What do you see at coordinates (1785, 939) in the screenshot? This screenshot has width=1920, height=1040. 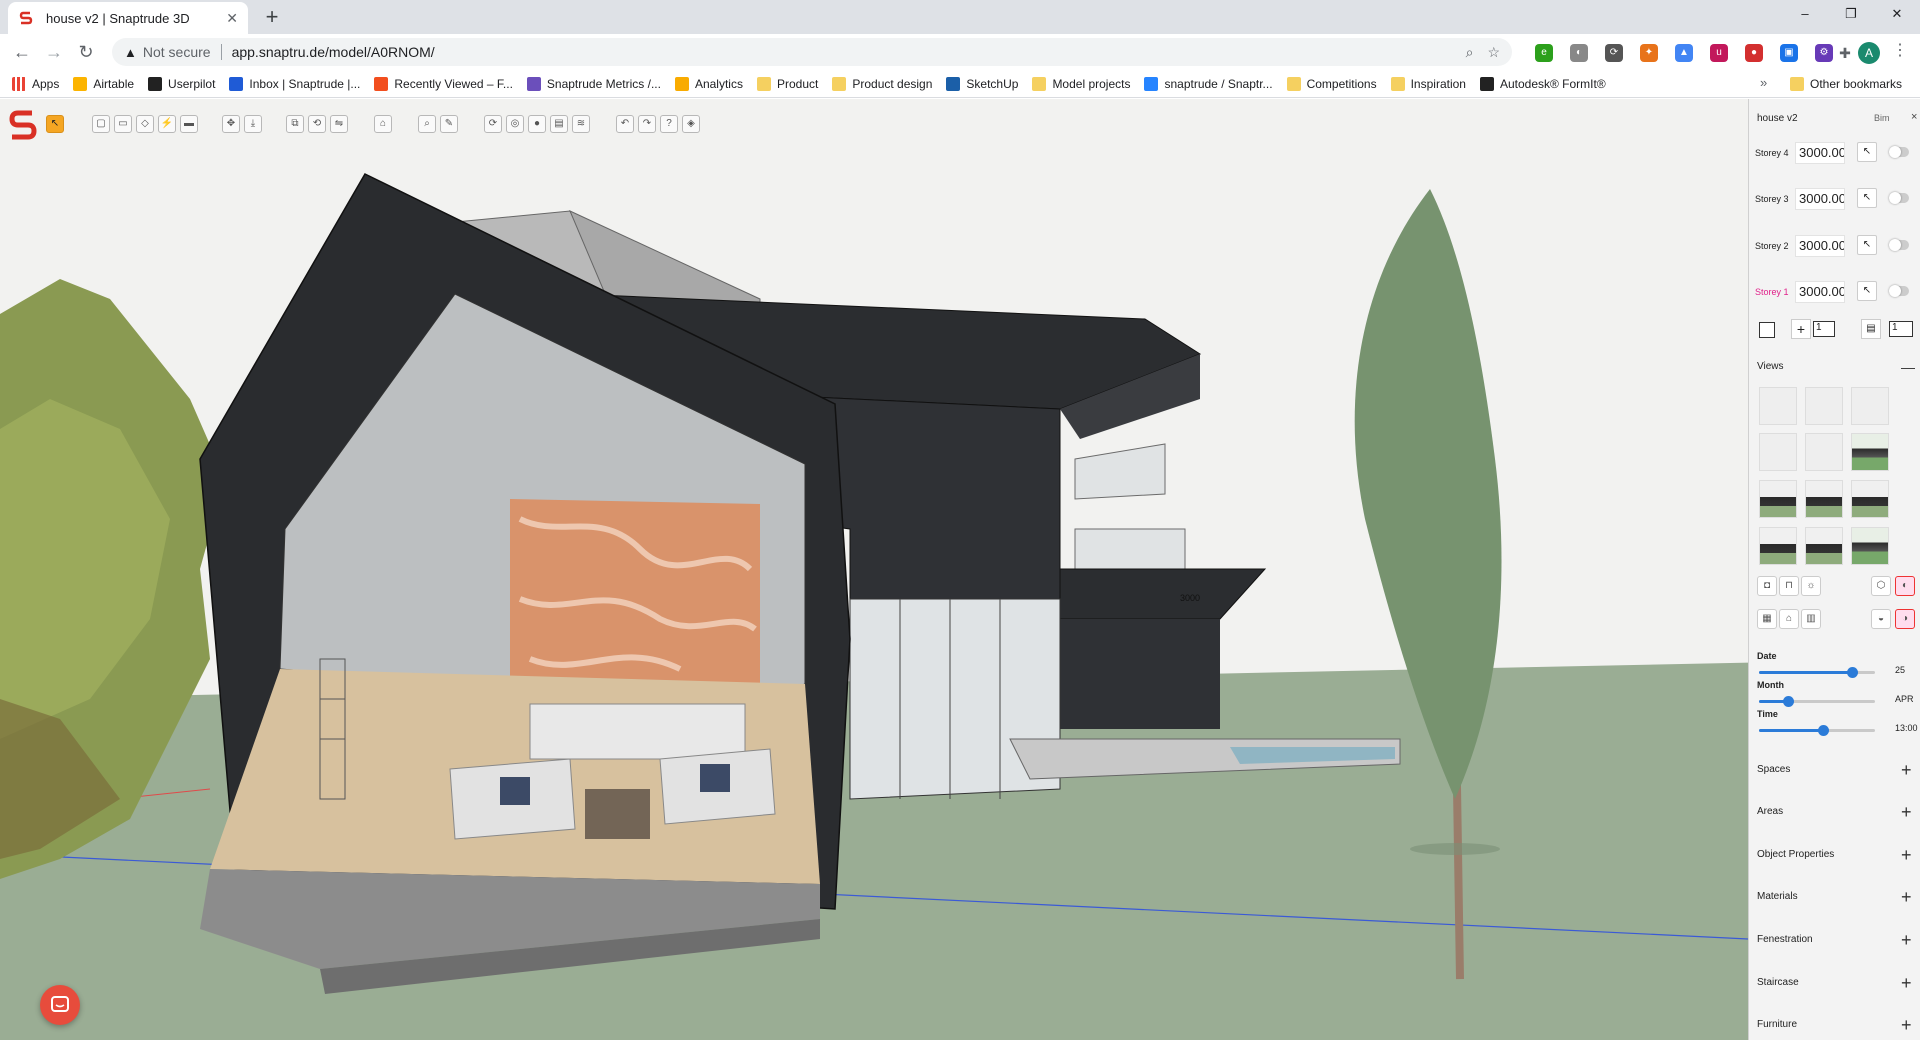 I see `fenestration-section: Fenestration` at bounding box center [1785, 939].